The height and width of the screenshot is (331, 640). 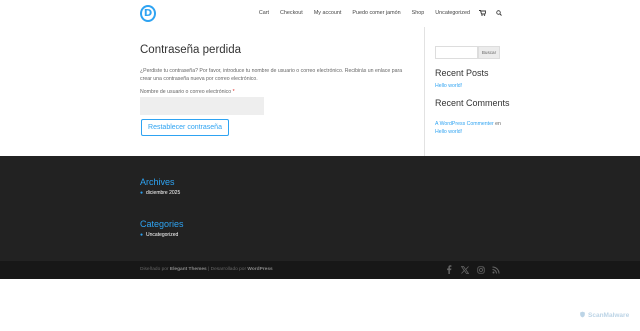 What do you see at coordinates (191, 50) in the screenshot?
I see `page-title: Contraseña perdida` at bounding box center [191, 50].